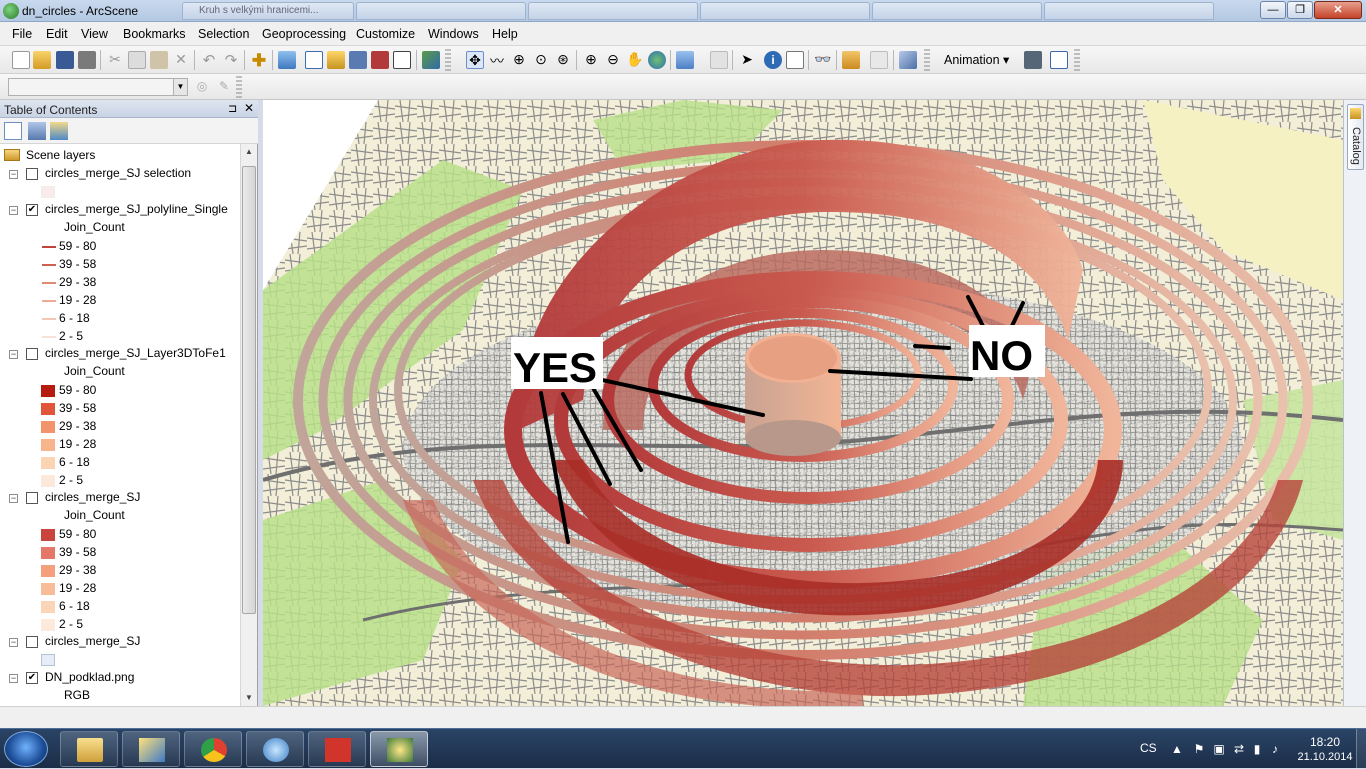 This screenshot has width=1366, height=769. What do you see at coordinates (1239, 749) in the screenshot?
I see `sync-icon: ⇄` at bounding box center [1239, 749].